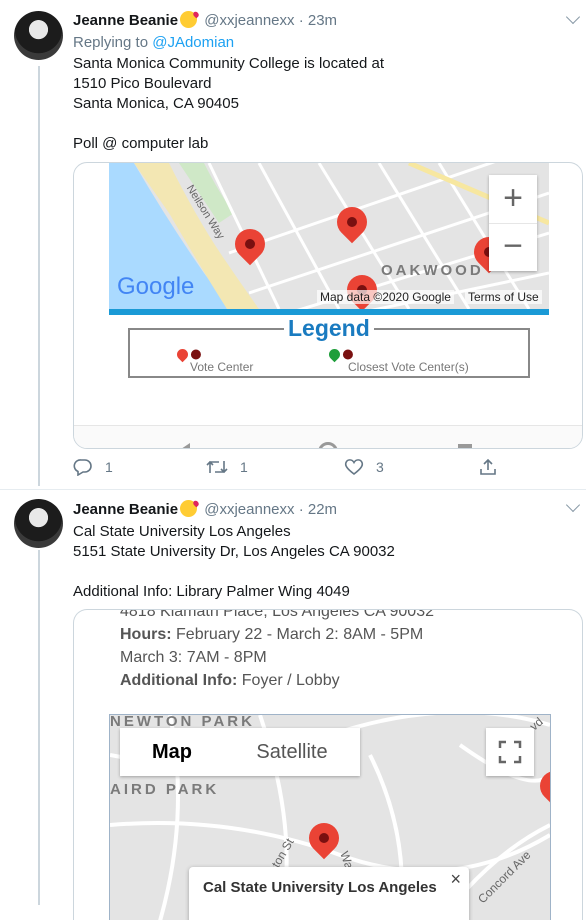  Describe the element at coordinates (146, 634) in the screenshot. I see `hours-label: Hours:` at that location.